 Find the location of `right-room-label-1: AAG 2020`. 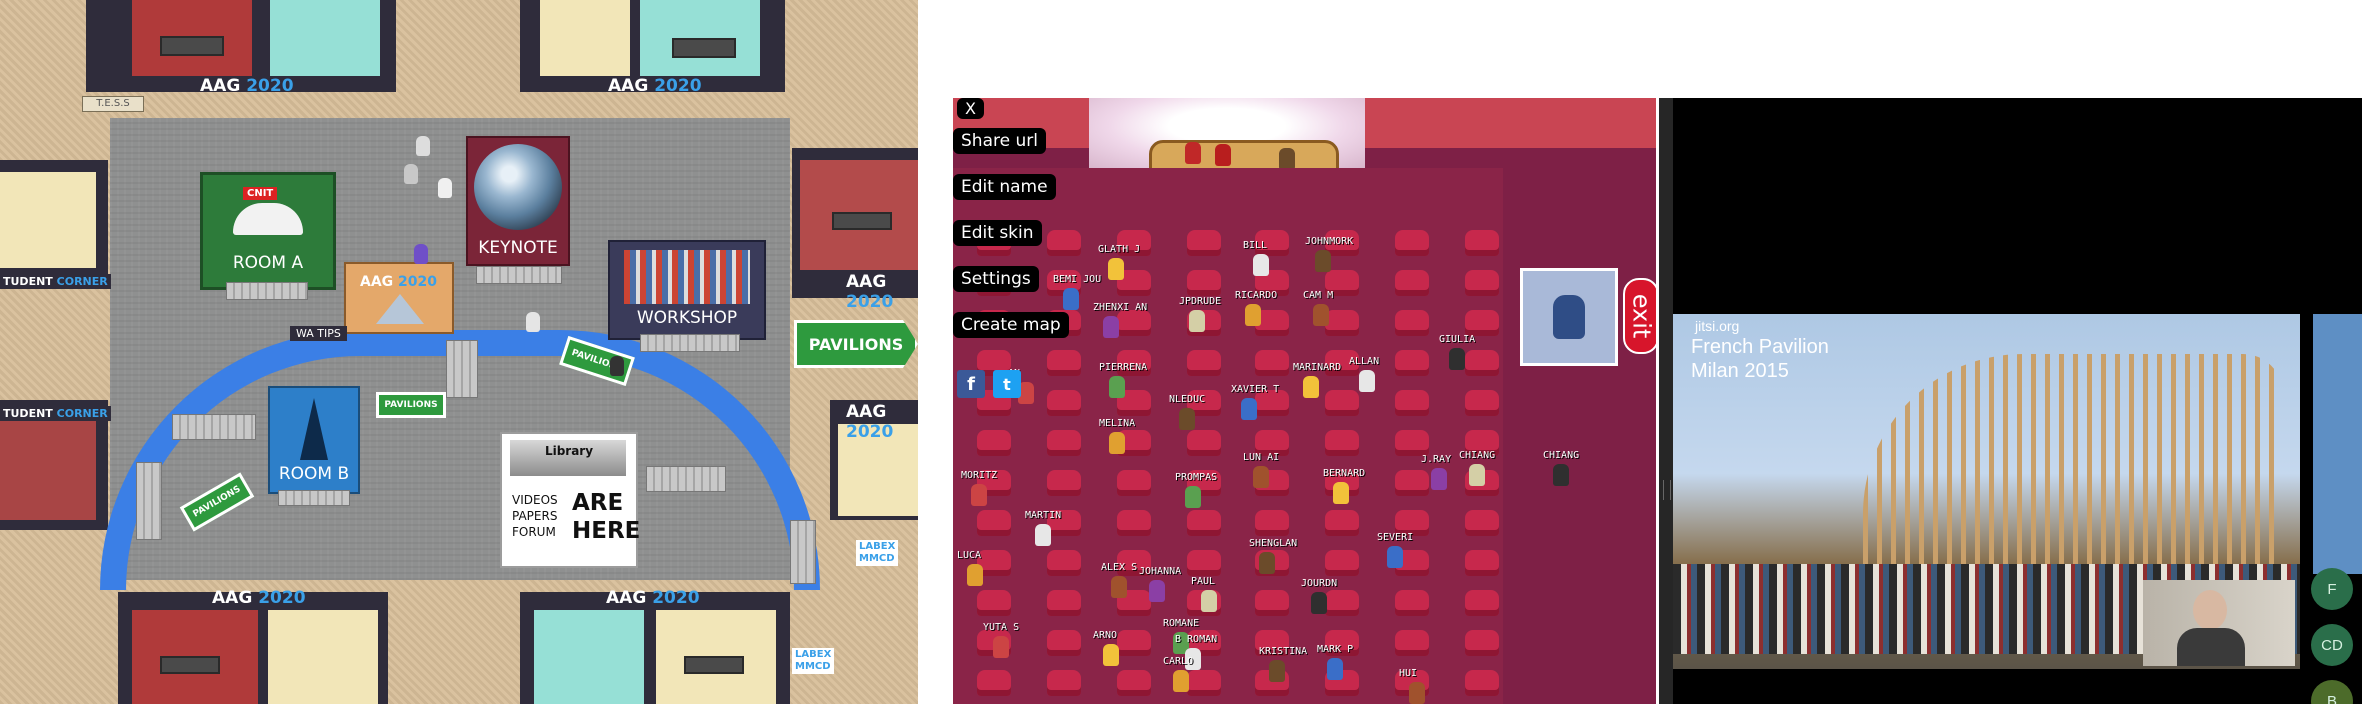

right-room-label-1: AAG 2020 is located at coordinates (882, 292).